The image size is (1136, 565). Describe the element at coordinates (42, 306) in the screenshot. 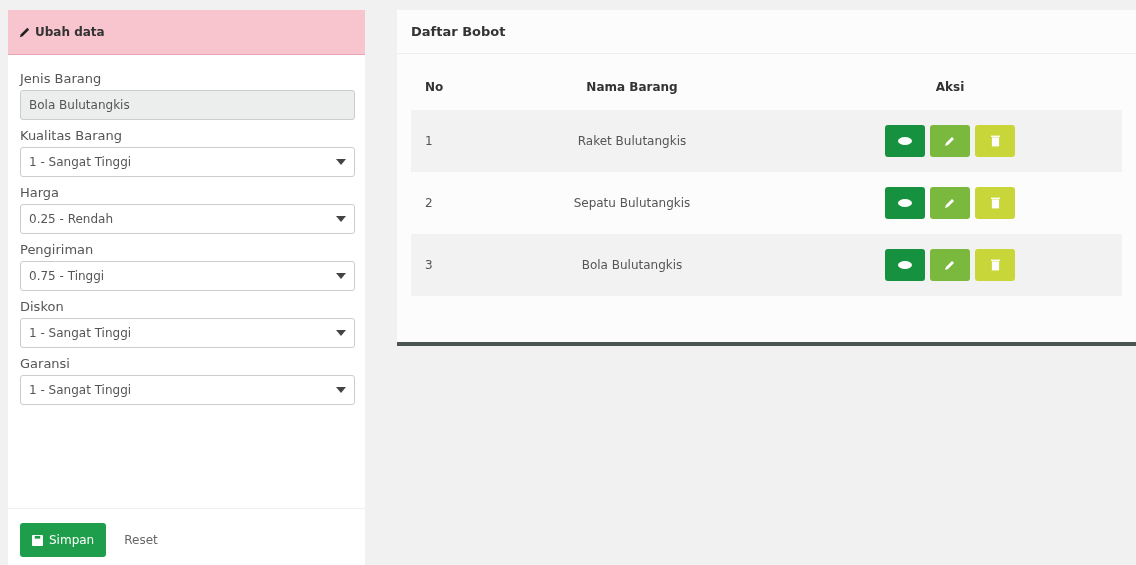

I see `field-label: Diskon` at that location.